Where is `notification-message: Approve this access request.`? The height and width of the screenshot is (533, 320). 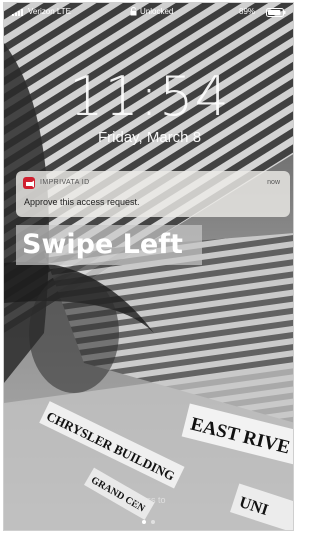 notification-message: Approve this access request. is located at coordinates (82, 202).